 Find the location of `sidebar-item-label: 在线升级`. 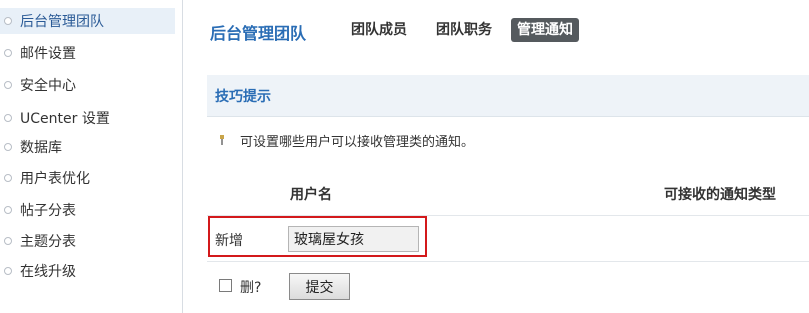

sidebar-item-label: 在线升级 is located at coordinates (48, 272).